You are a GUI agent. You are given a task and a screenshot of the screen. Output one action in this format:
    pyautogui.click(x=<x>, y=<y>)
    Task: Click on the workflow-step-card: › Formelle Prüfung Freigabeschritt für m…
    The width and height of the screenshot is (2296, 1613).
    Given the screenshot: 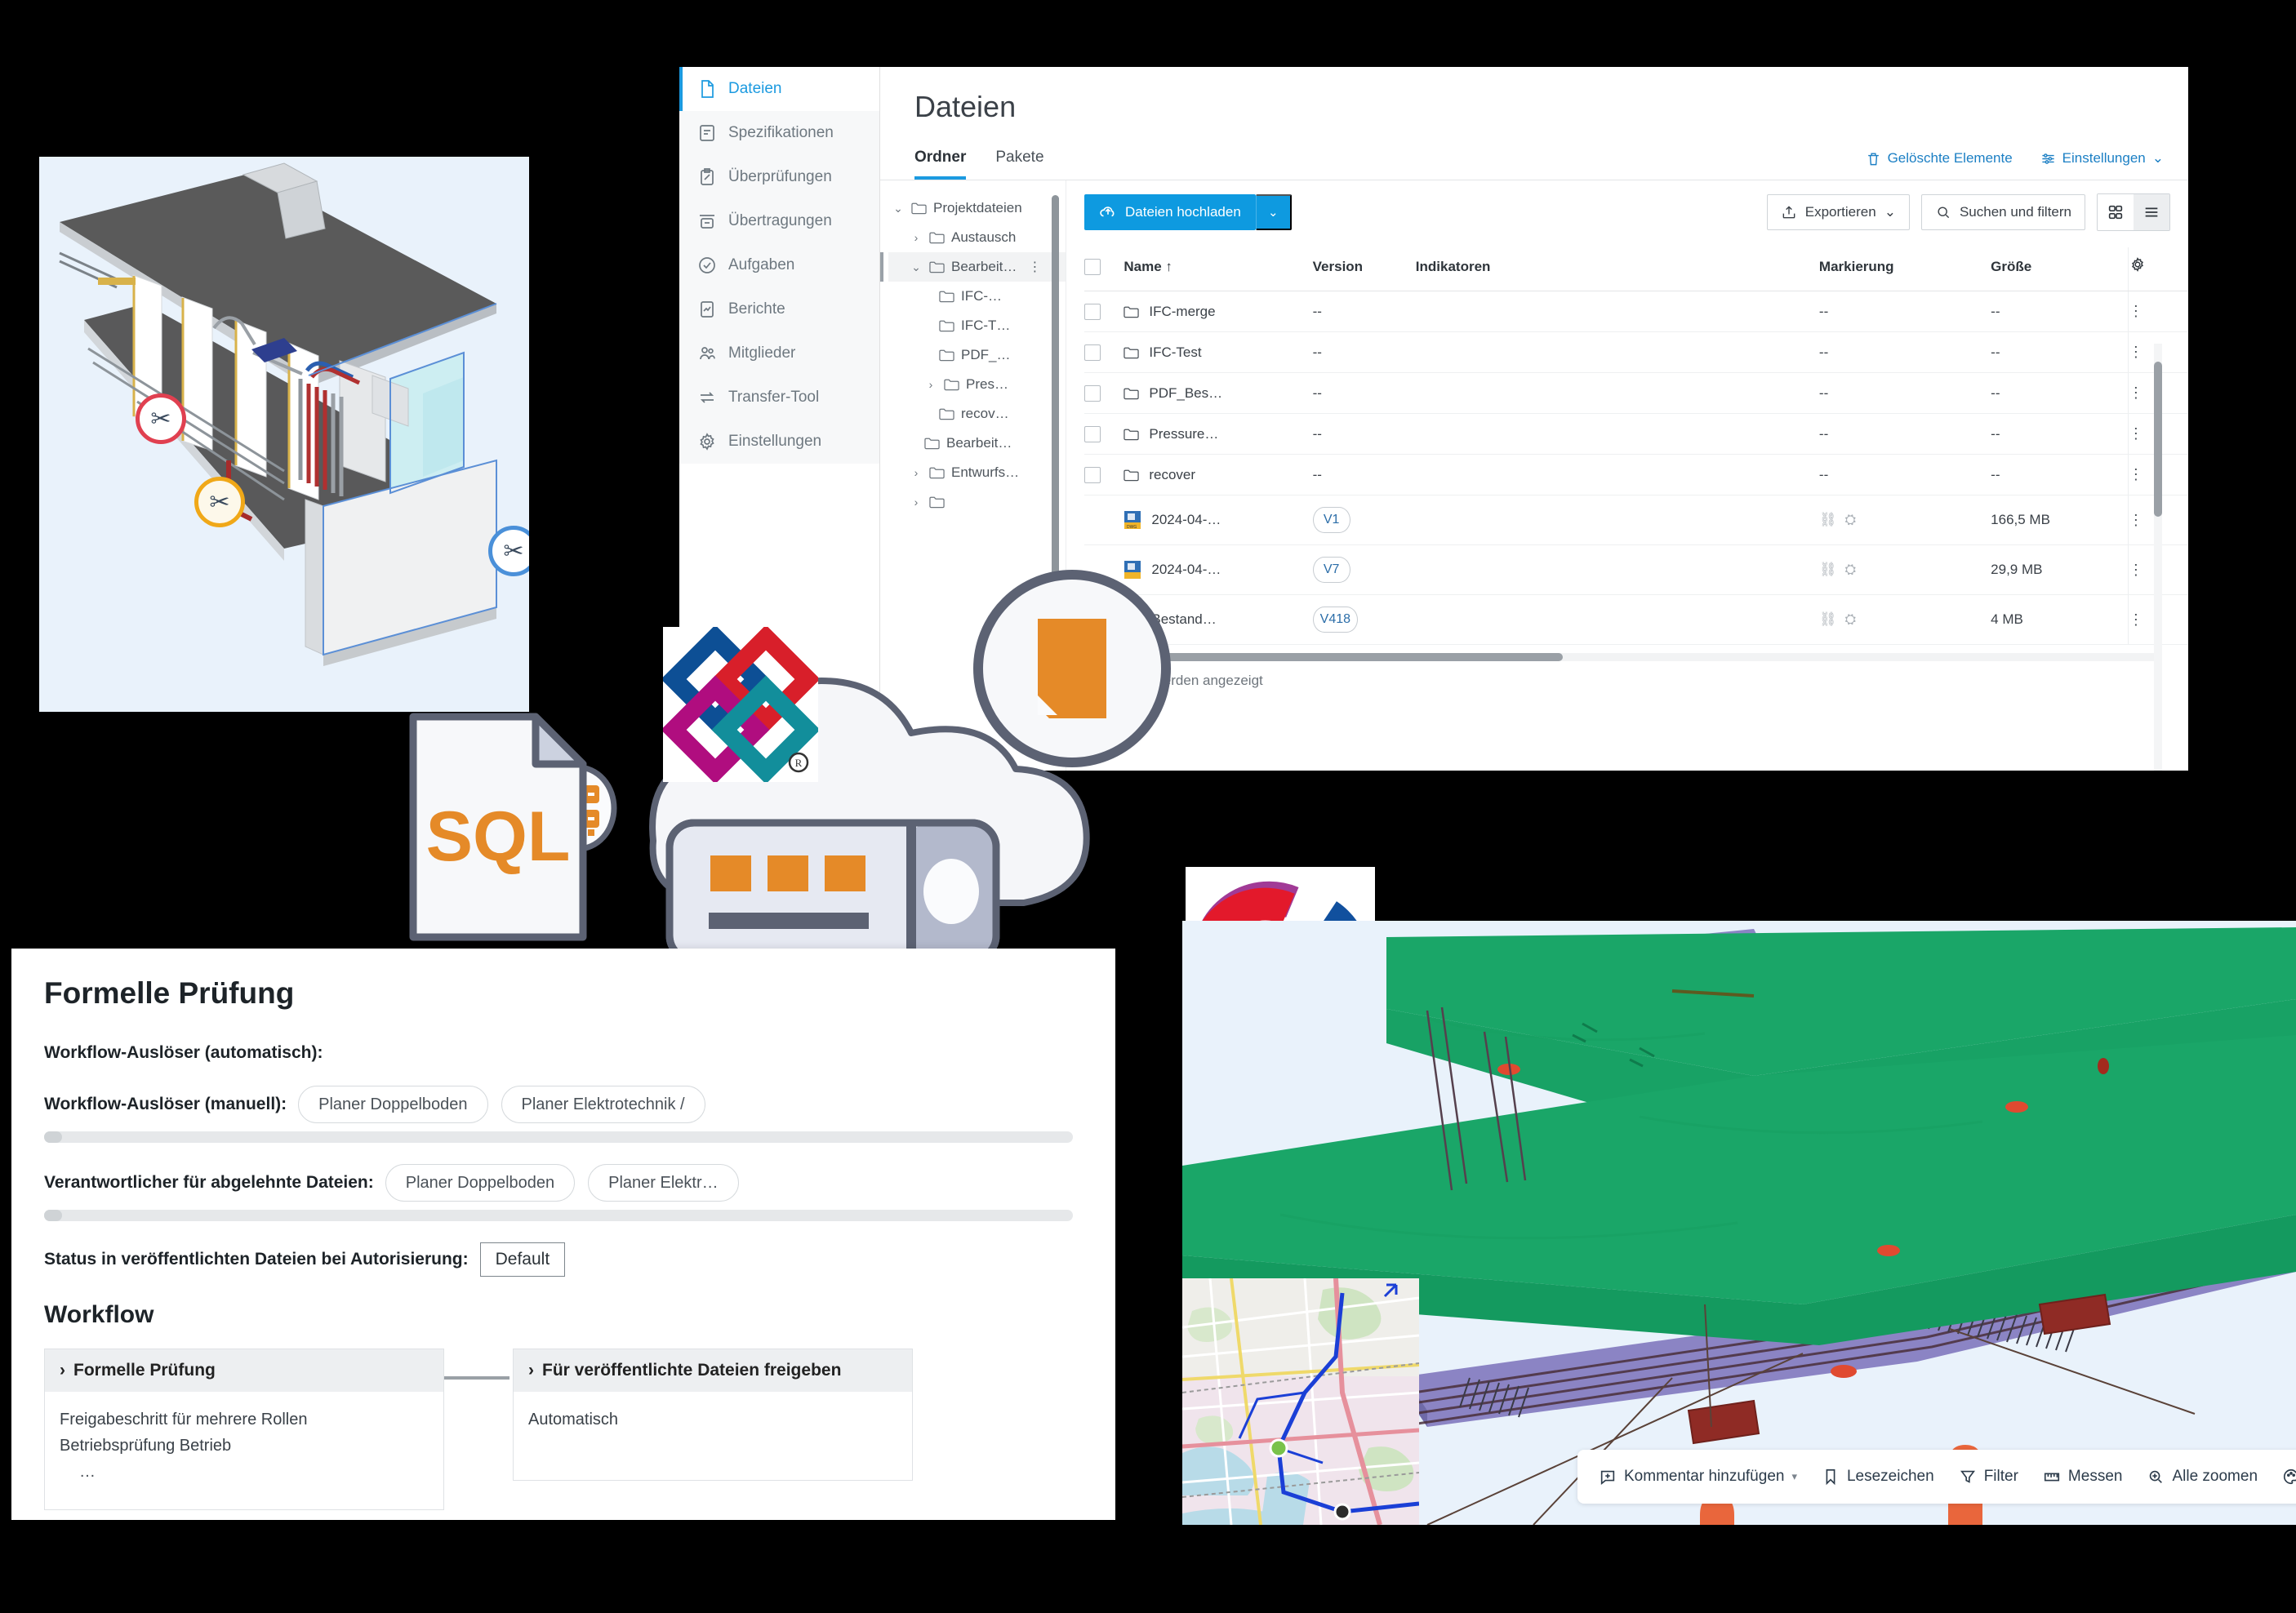 What is the action you would take?
    pyautogui.click(x=244, y=1429)
    